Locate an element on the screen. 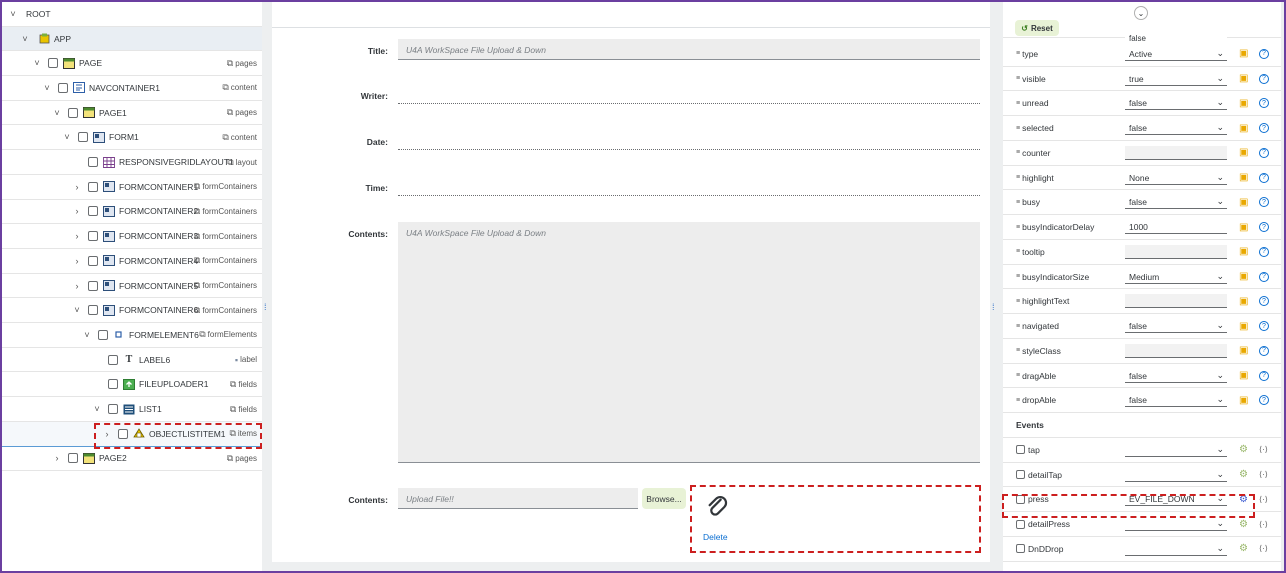 This screenshot has height=573, width=1286. tree-node-formelement6: ˅ FORMELEMENT6 ⧉ formElements is located at coordinates (132, 335).